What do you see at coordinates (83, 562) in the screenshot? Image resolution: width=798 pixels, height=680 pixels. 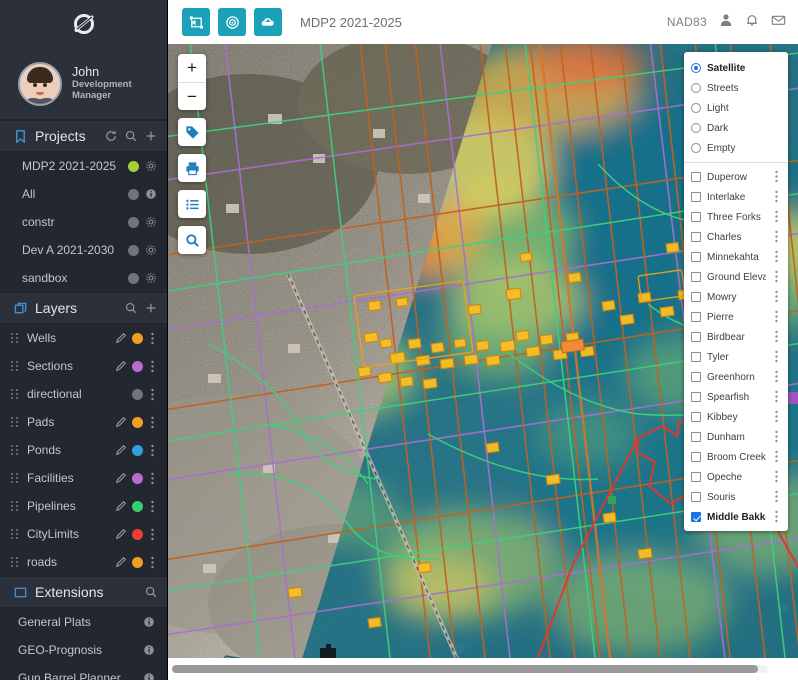 I see `layer-row: roads` at bounding box center [83, 562].